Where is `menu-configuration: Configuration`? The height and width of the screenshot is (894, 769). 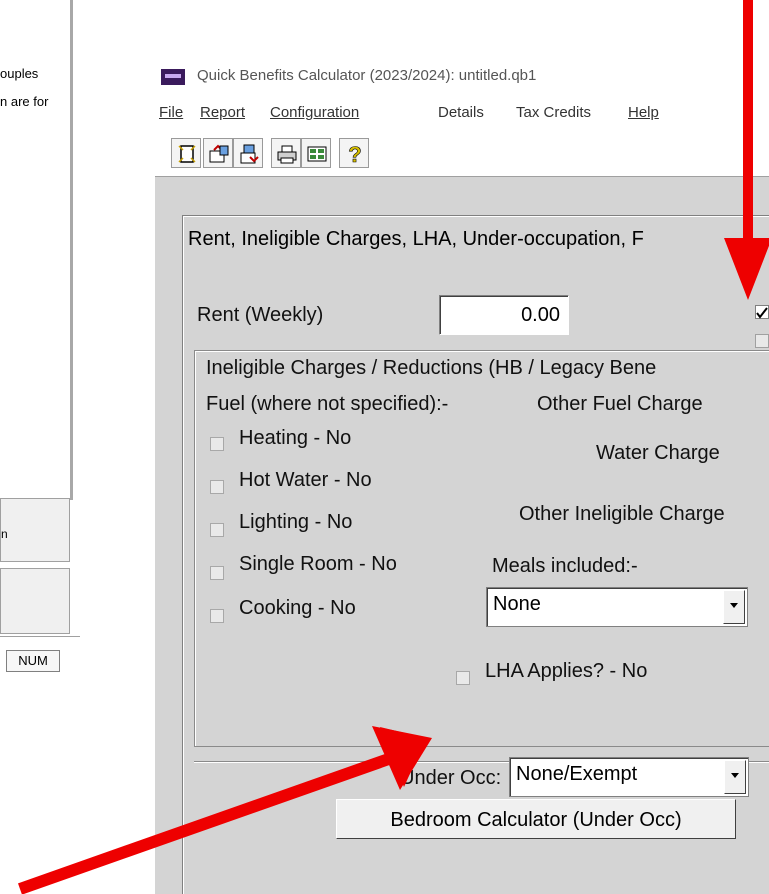
menu-configuration: Configuration is located at coordinates (314, 112).